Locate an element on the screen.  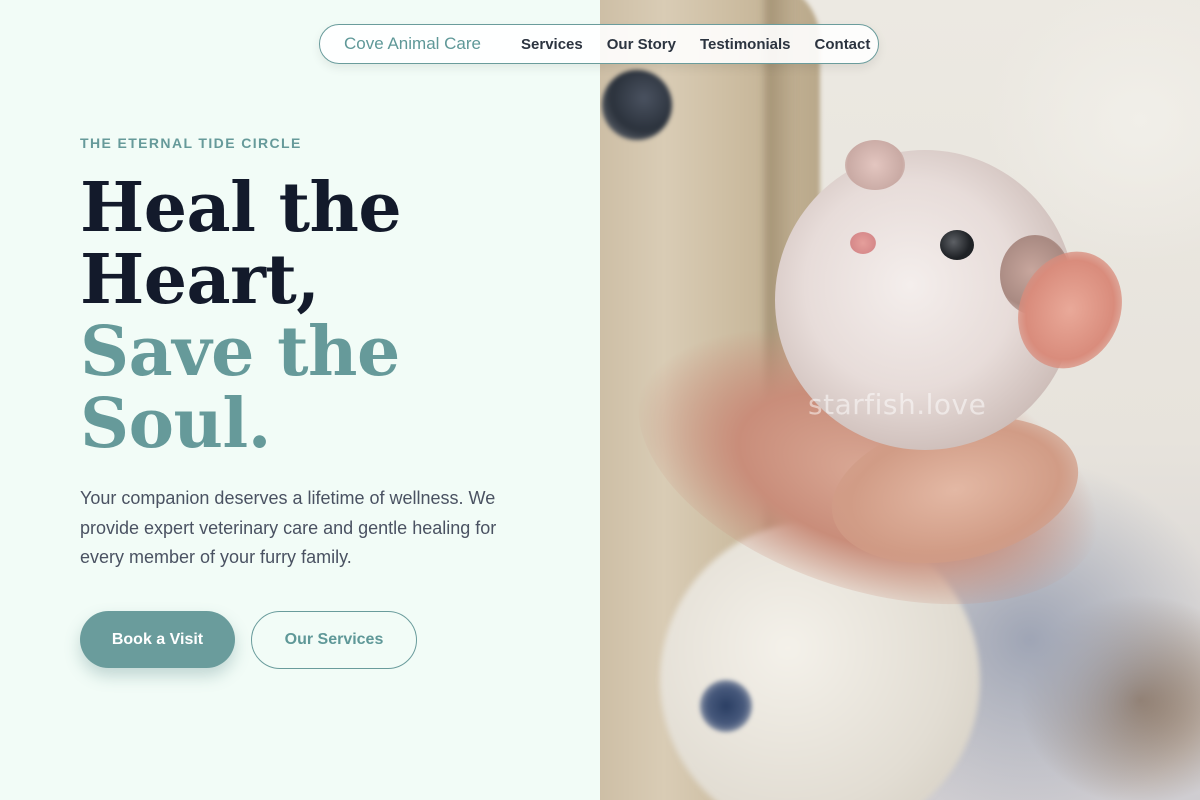
nav-link-our-story: Our Story is located at coordinates (641, 44).